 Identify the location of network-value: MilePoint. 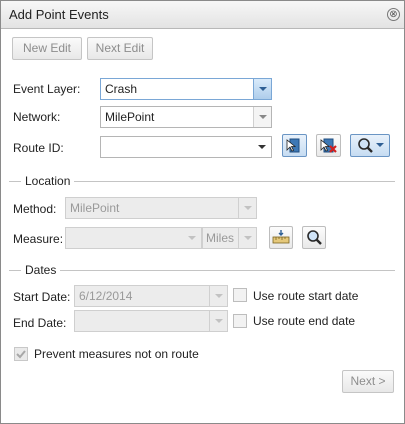
(130, 117).